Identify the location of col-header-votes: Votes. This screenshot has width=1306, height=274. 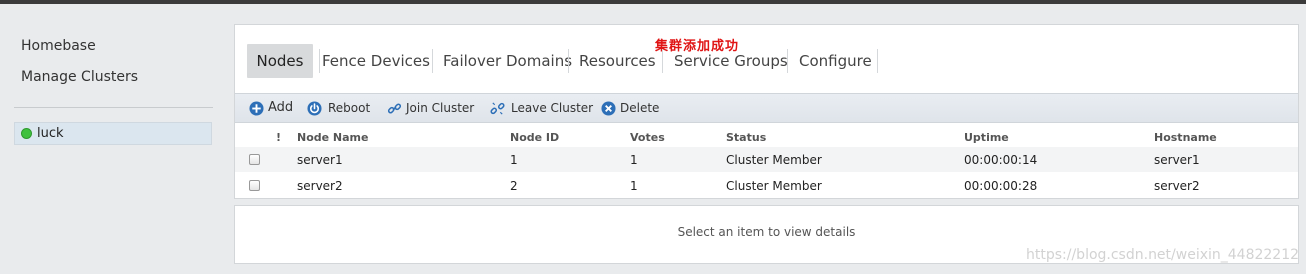
(647, 137).